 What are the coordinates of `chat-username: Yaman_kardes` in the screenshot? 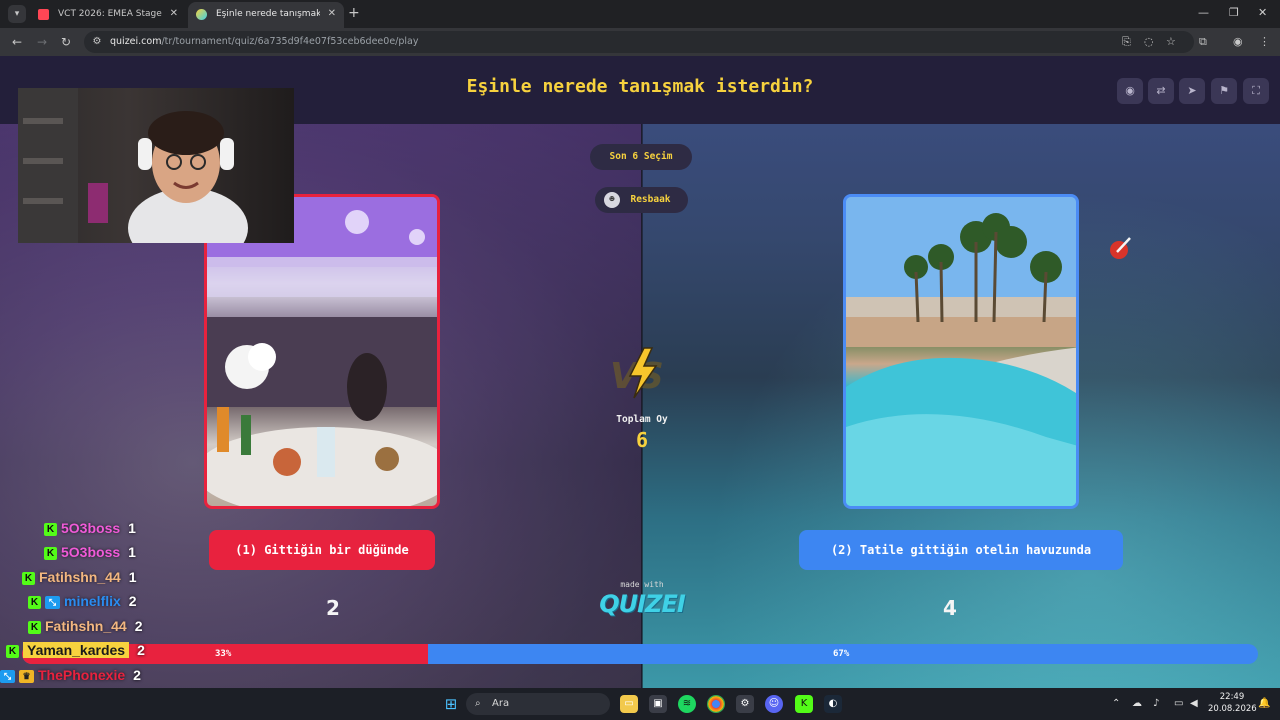 It's located at (76, 650).